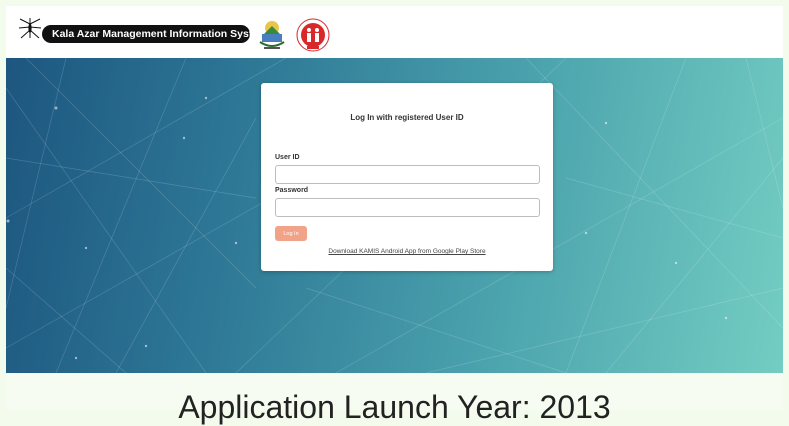 The height and width of the screenshot is (426, 789). Describe the element at coordinates (394, 32) in the screenshot. I see `header-bar: Kala Azar Management Information System` at that location.